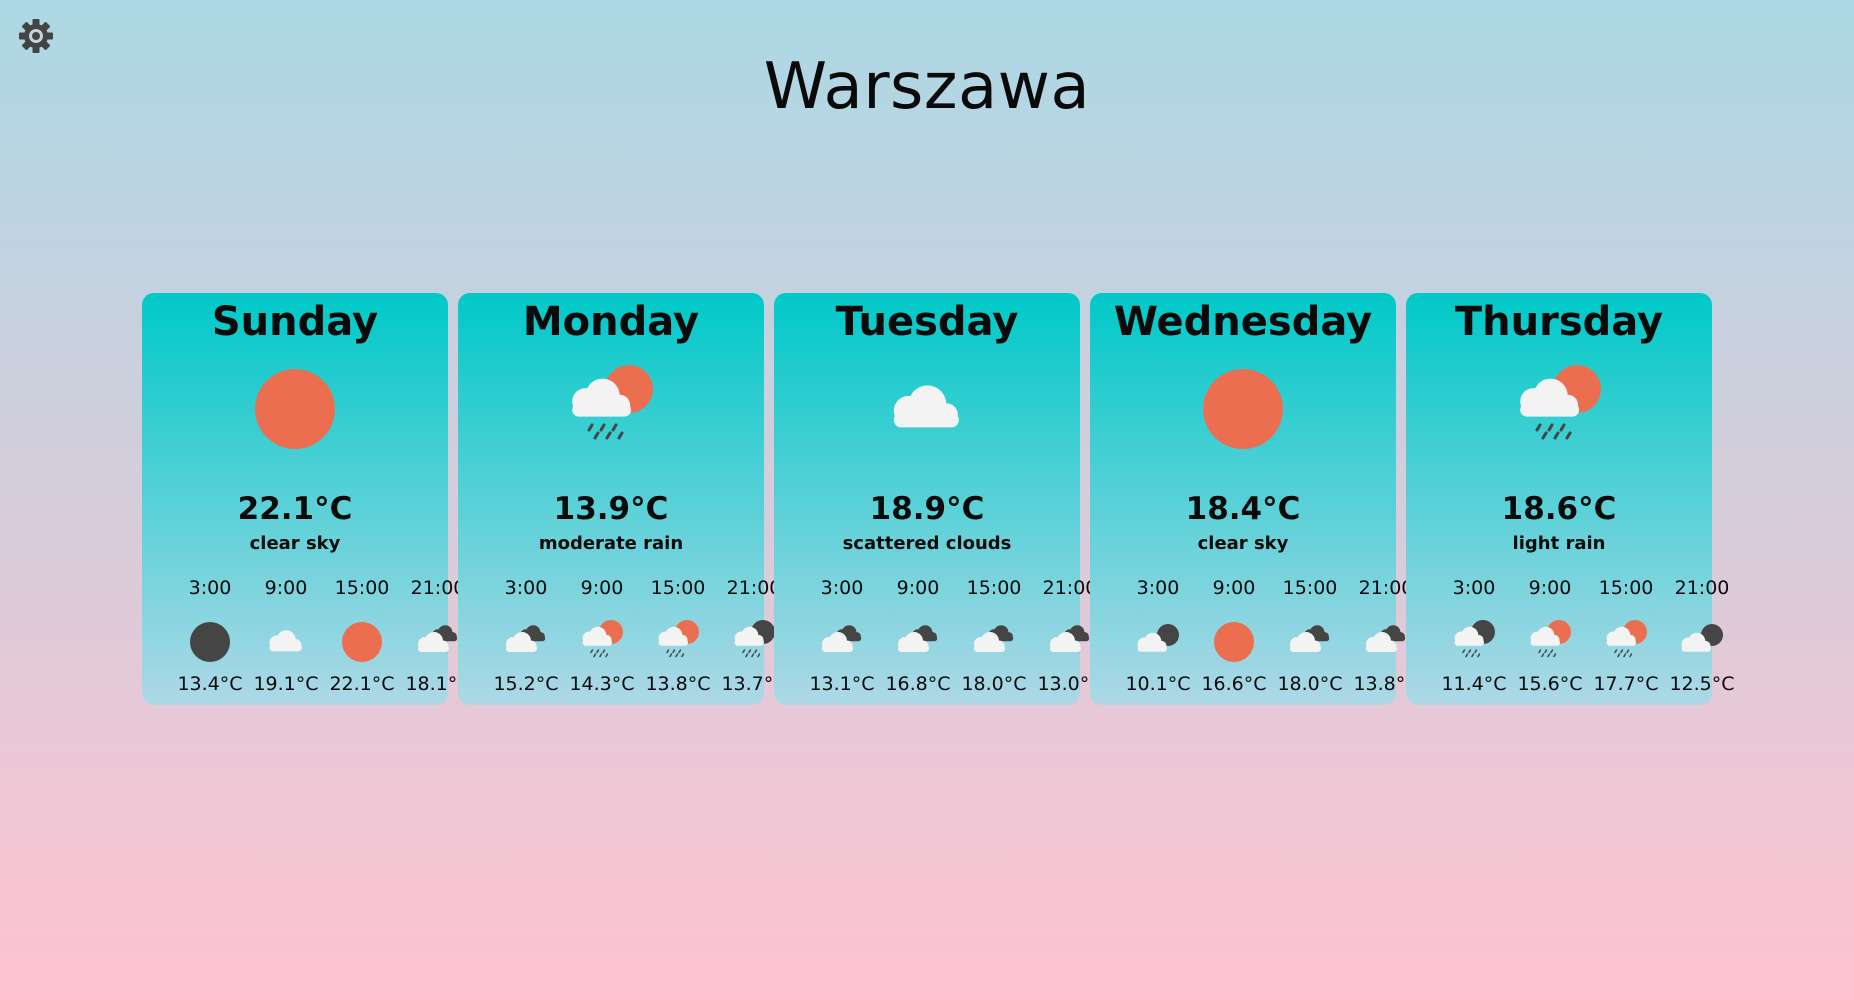  What do you see at coordinates (210, 684) in the screenshot?
I see `hour-temperature: 13.4°C` at bounding box center [210, 684].